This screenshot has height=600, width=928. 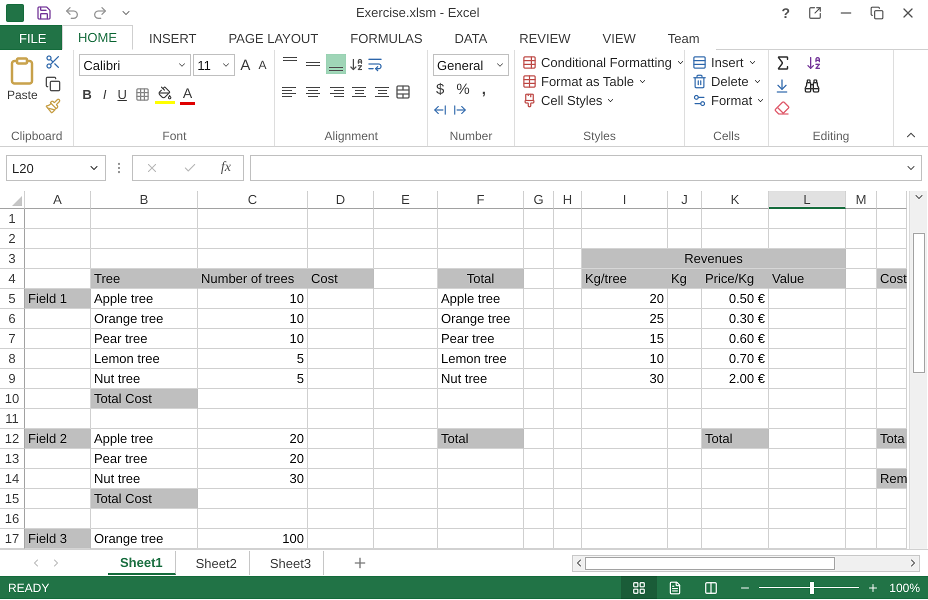 I want to click on help-button: ?, so click(x=785, y=12).